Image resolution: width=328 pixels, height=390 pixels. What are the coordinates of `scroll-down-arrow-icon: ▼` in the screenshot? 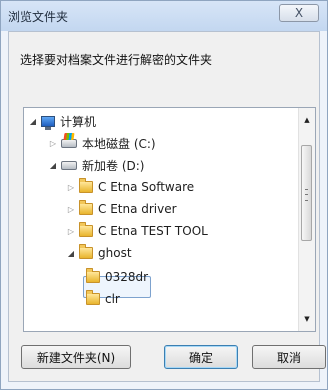 It's located at (307, 319).